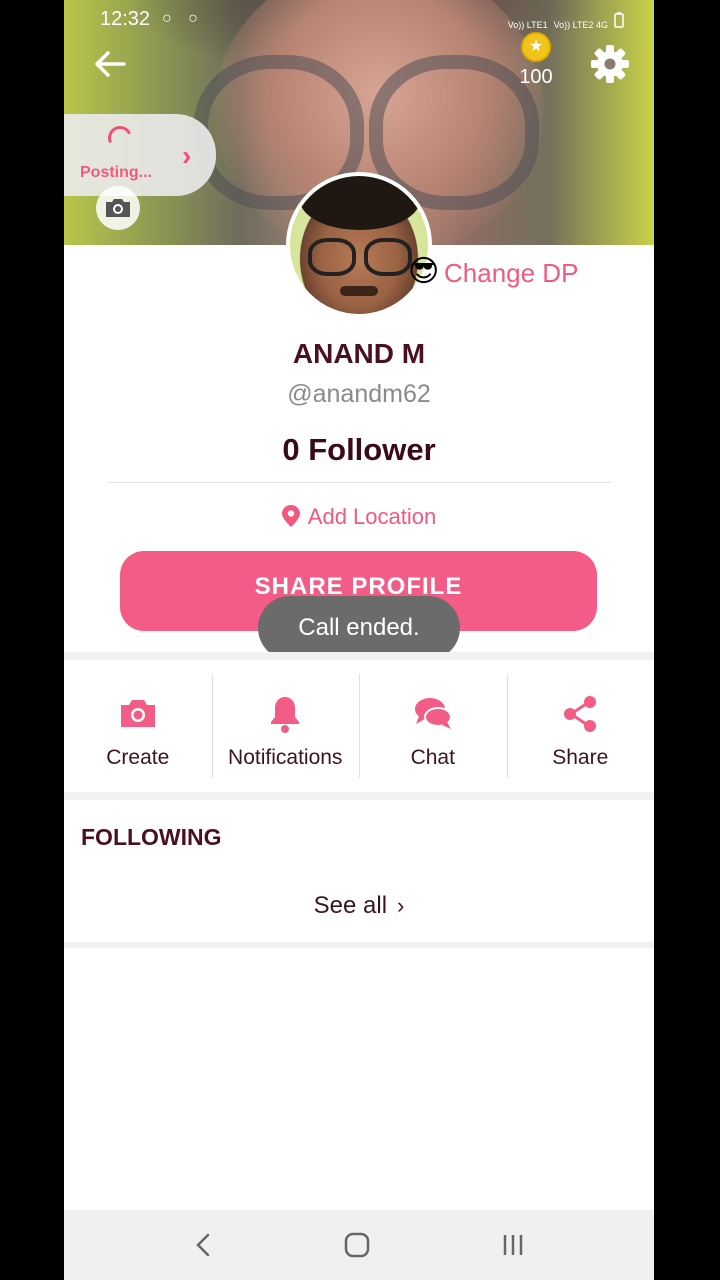  Describe the element at coordinates (359, 450) in the screenshot. I see `follower-count: 0 Follower` at that location.